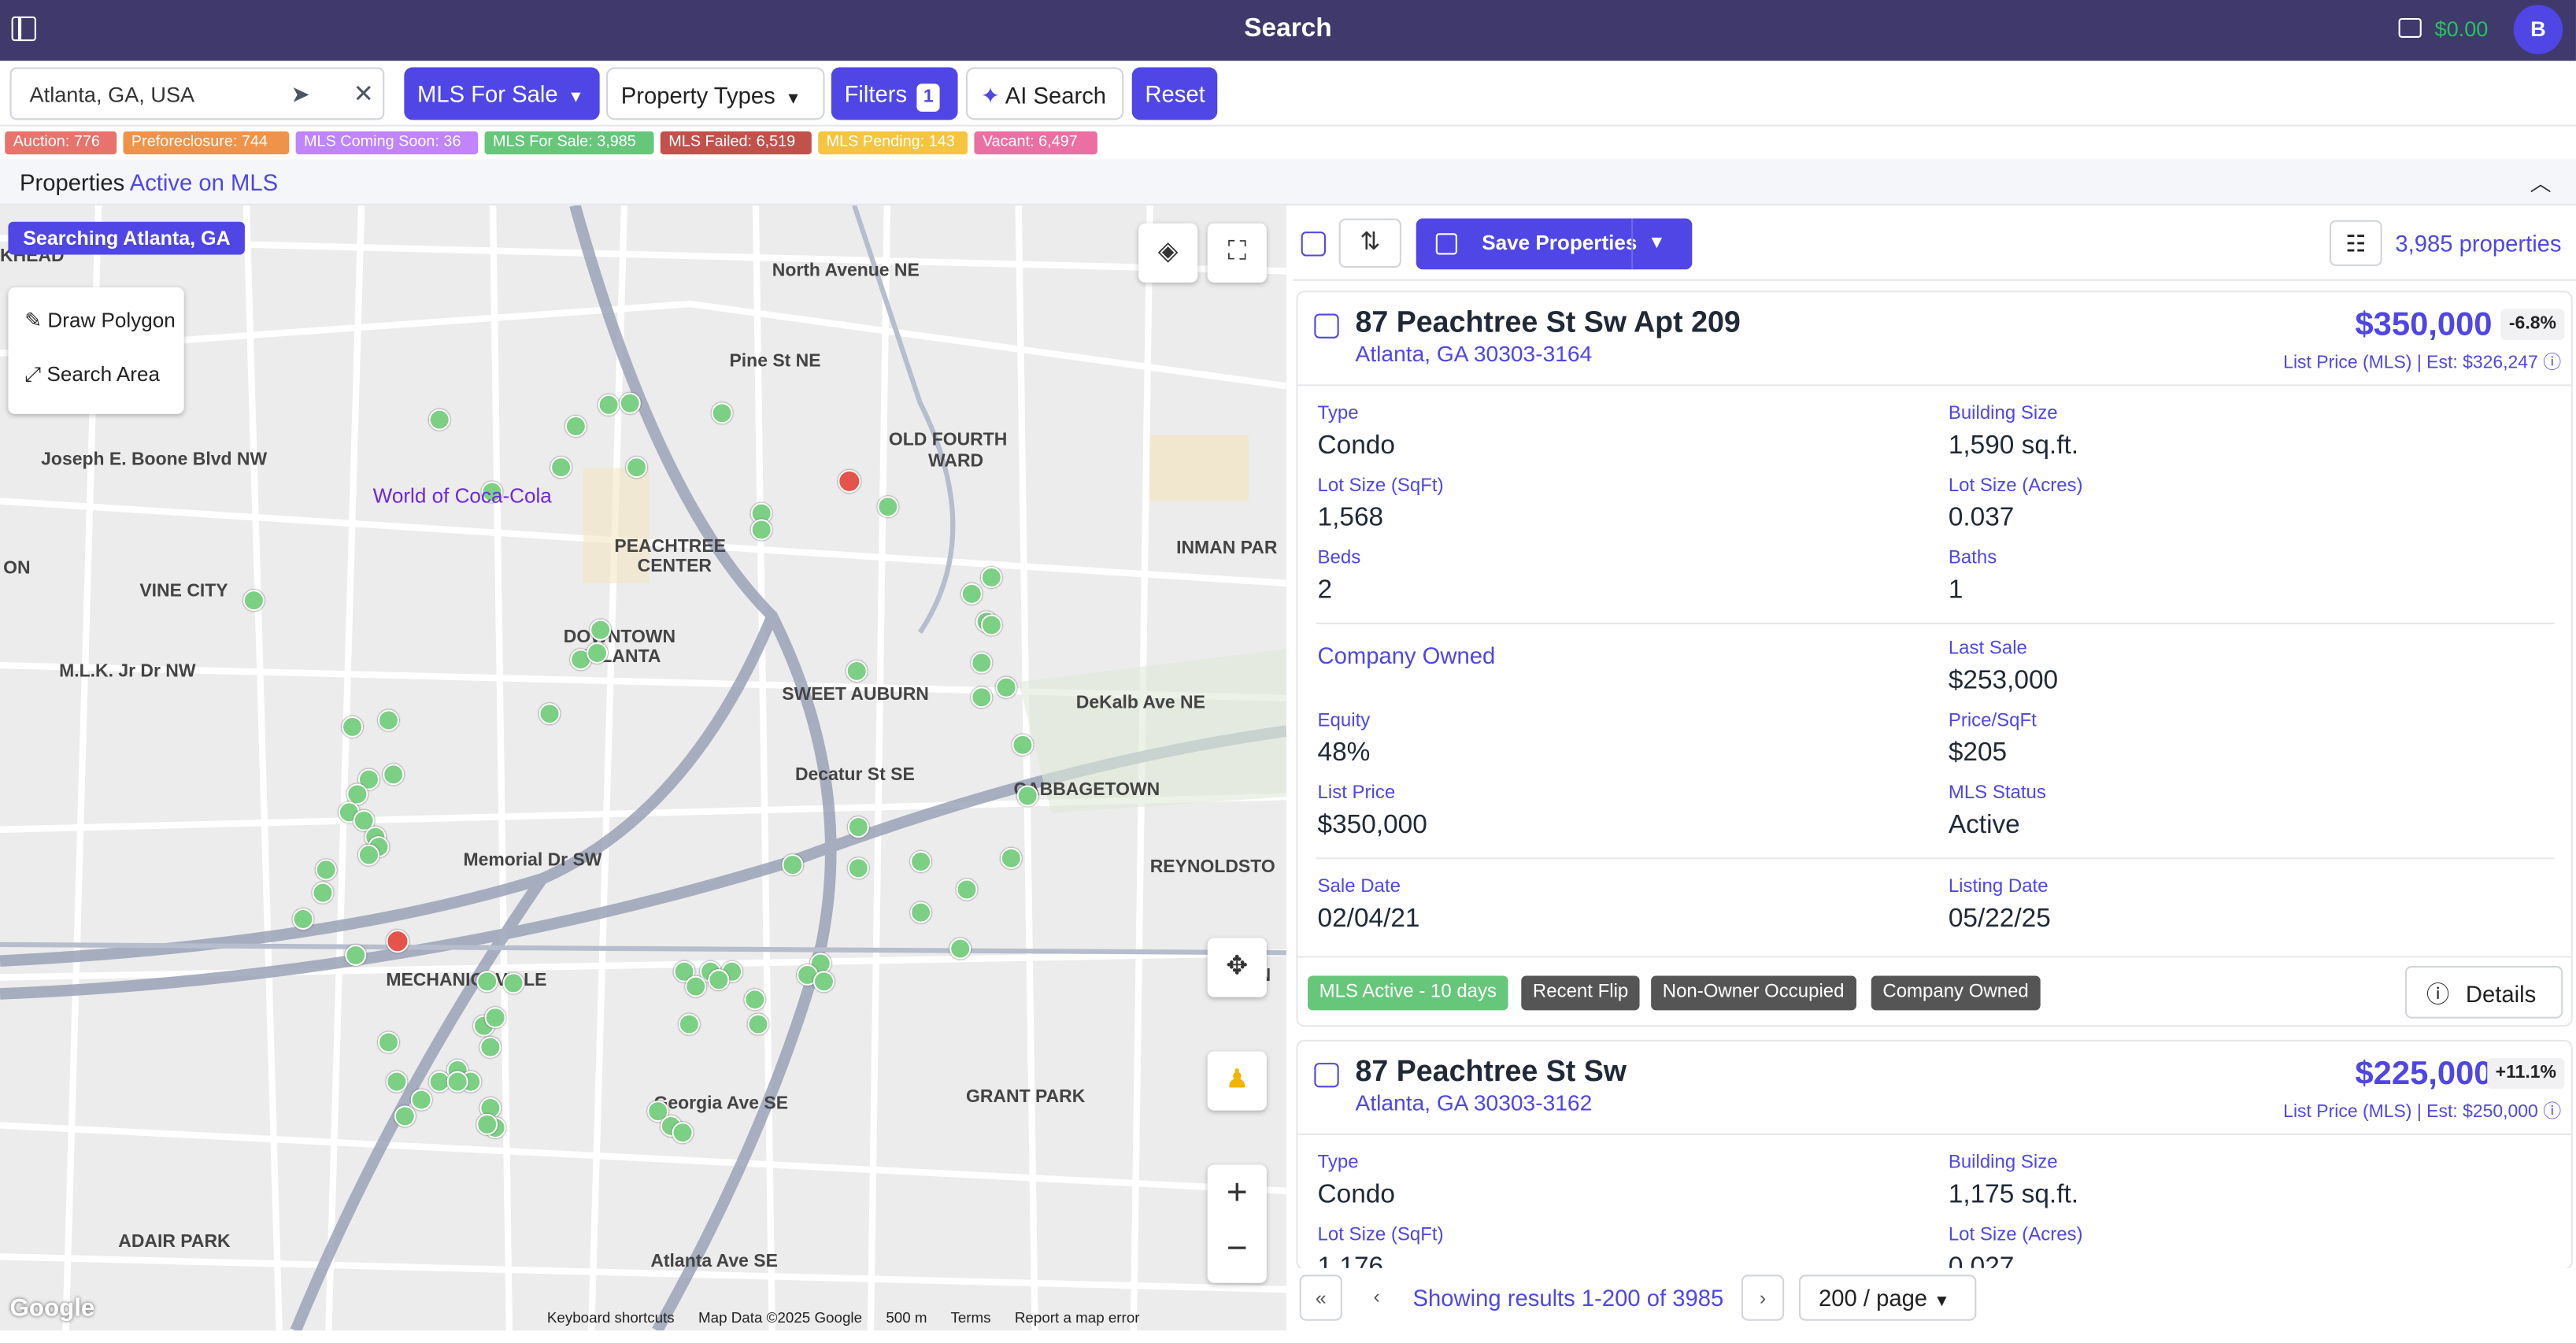  I want to click on search-area-button: ⤢ Search Area, so click(92, 375).